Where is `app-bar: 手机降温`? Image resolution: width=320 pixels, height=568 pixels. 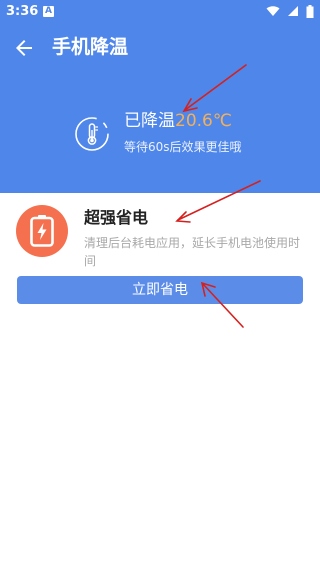 app-bar: 手机降温 is located at coordinates (160, 47).